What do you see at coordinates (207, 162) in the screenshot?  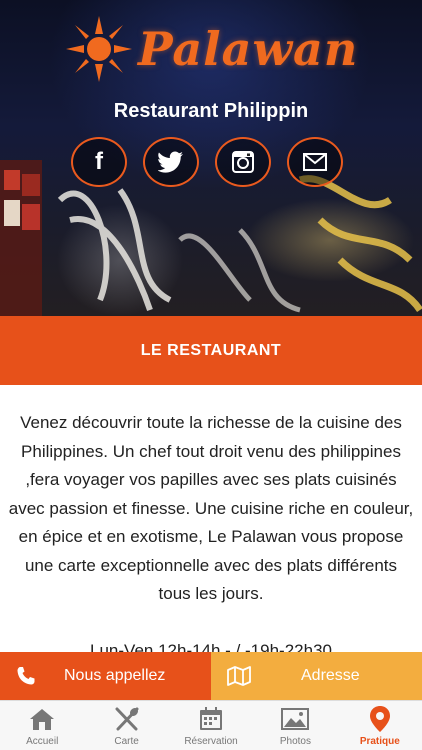 I see `social-links: f` at bounding box center [207, 162].